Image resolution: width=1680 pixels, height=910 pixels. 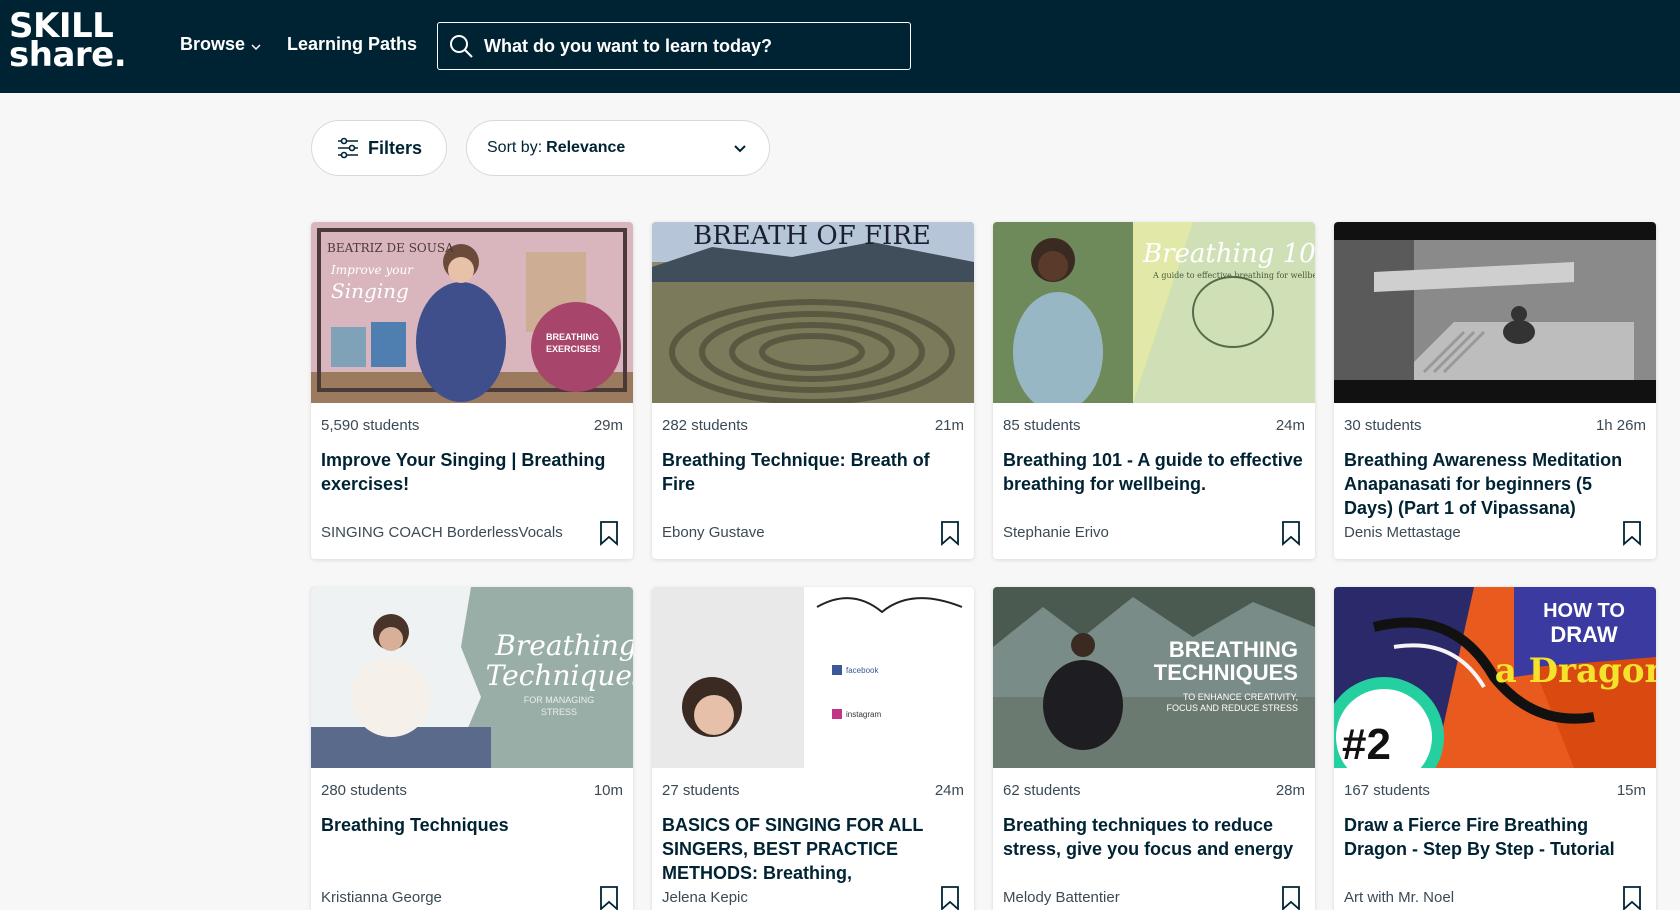 I want to click on course-meta: 282 students 21m, so click(x=813, y=425).